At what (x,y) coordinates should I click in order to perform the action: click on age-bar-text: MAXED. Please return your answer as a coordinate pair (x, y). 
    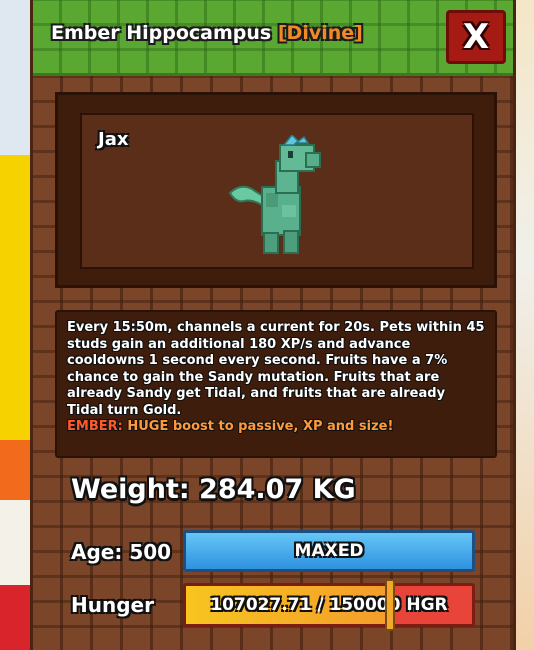
    Looking at the image, I should click on (329, 551).